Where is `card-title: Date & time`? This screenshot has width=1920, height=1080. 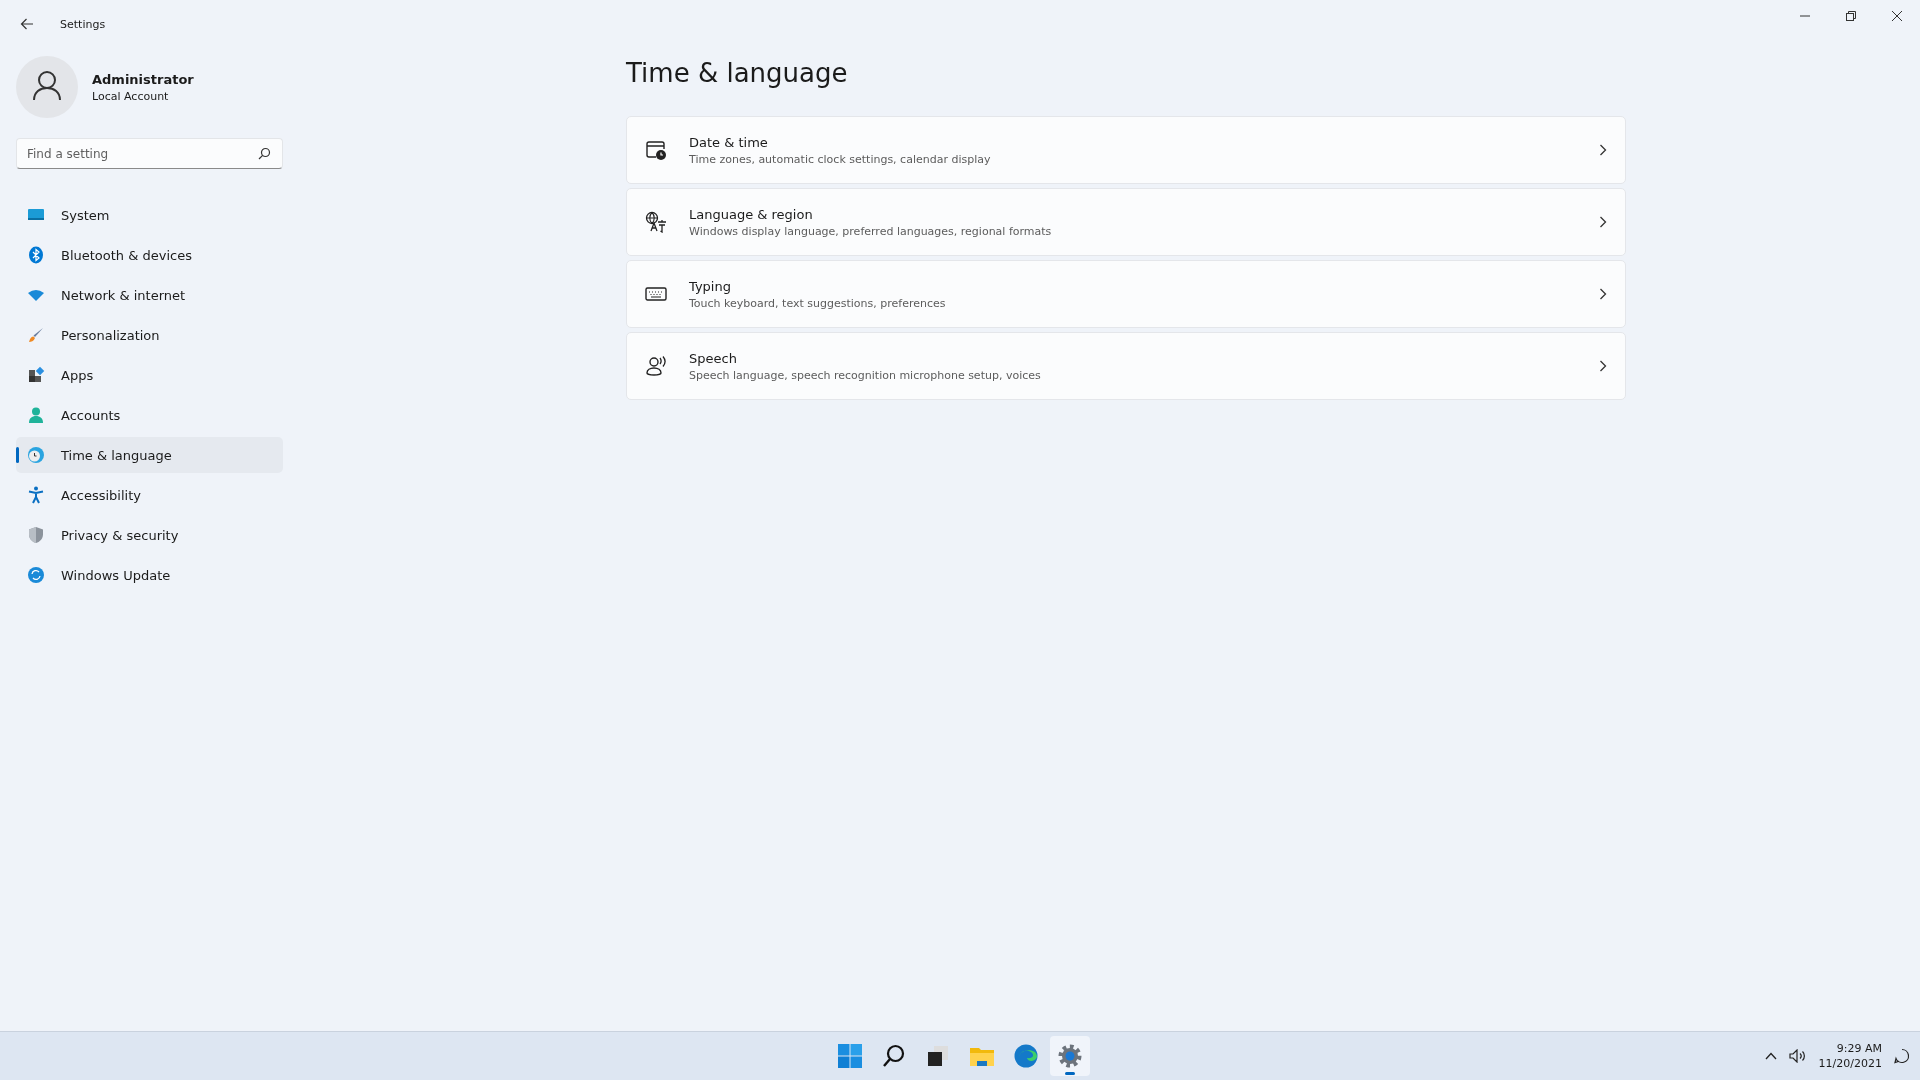 card-title: Date & time is located at coordinates (729, 142).